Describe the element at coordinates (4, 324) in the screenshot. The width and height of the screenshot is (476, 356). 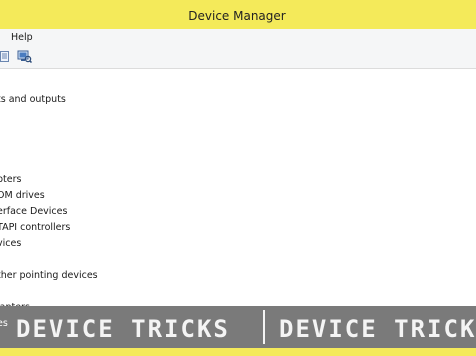
I see `tree-item-partial: es` at that location.